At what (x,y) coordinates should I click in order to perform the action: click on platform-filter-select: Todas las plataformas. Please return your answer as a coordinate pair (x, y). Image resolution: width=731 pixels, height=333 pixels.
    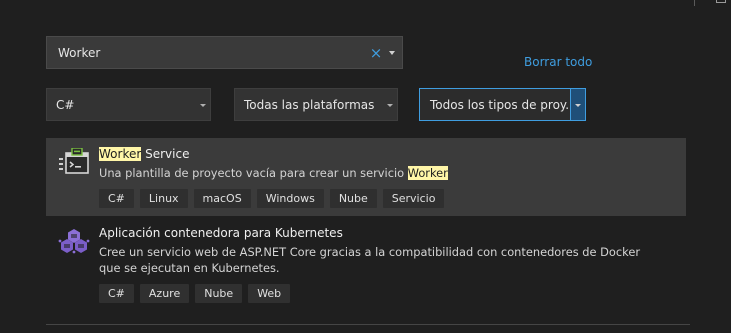
    Looking at the image, I should click on (316, 104).